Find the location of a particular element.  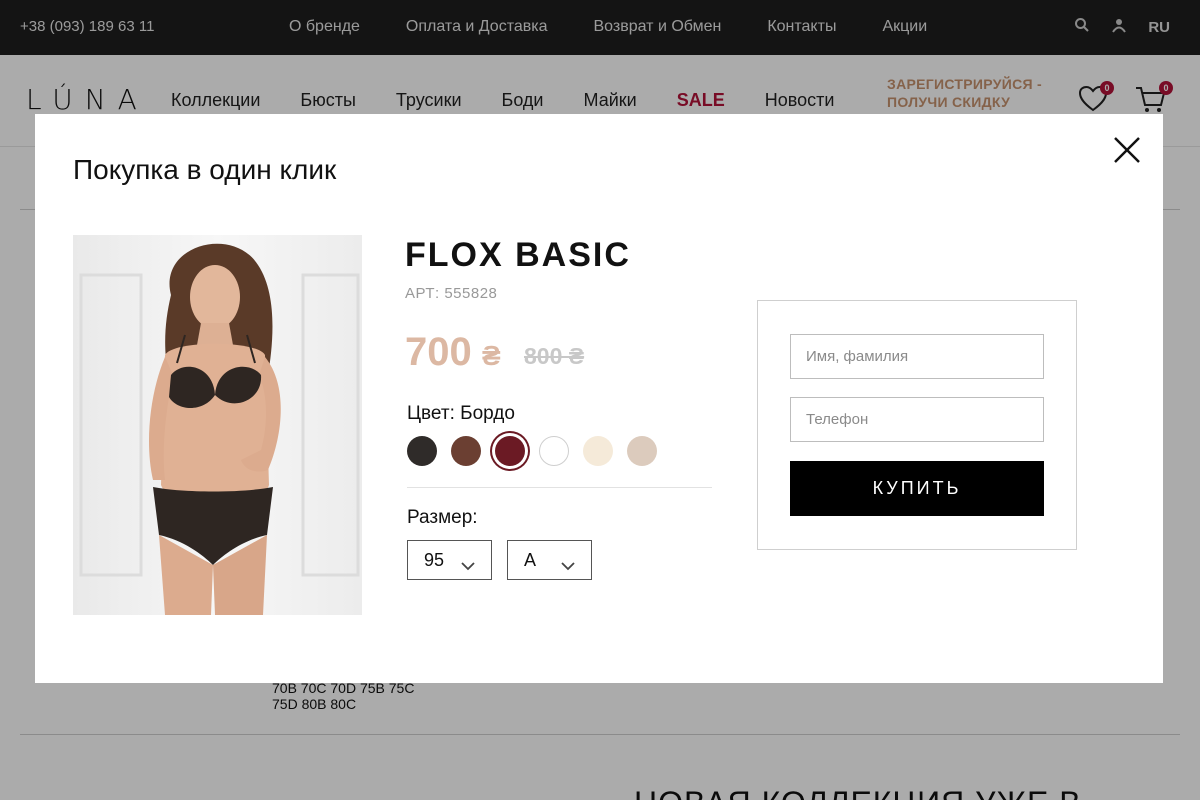

color-label: Цвет: Бордо is located at coordinates (461, 414).